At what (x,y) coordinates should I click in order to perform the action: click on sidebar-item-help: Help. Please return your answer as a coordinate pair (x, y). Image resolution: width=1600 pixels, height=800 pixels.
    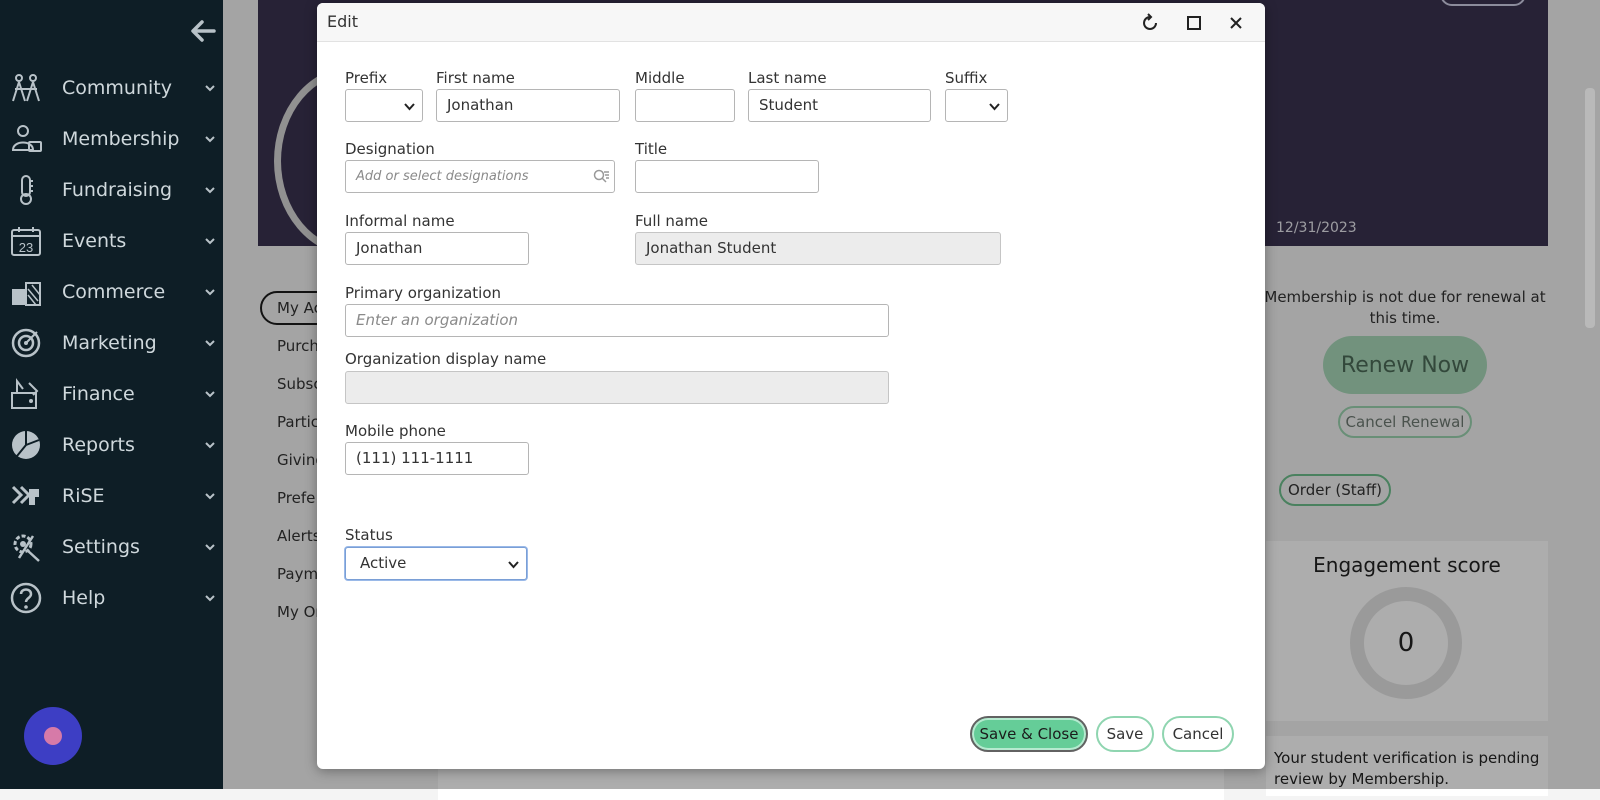
    Looking at the image, I should click on (111, 598).